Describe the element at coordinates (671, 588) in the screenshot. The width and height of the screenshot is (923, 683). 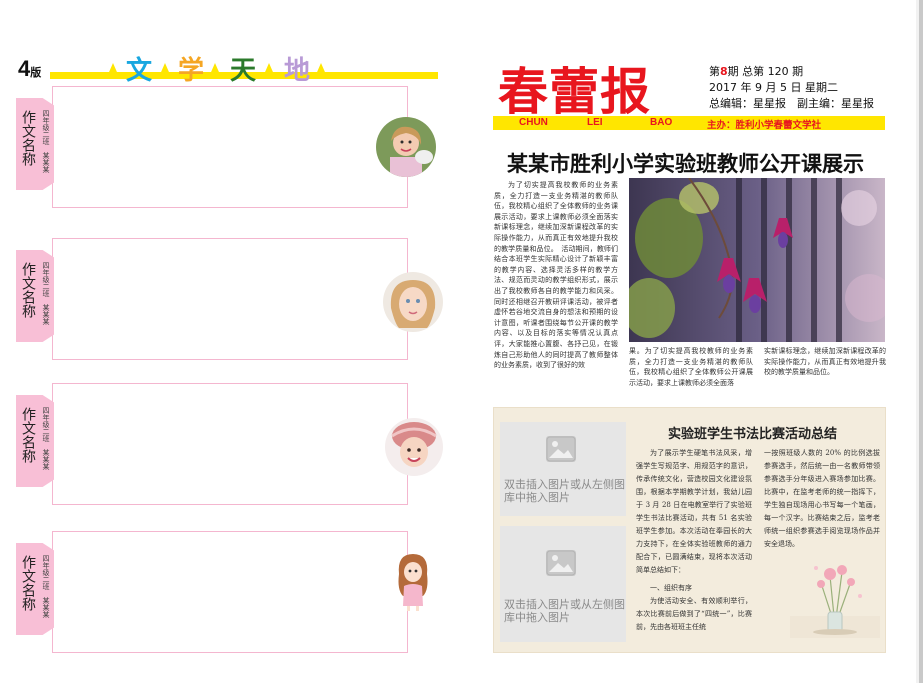
I see `article-subhead: 一、组织有序` at that location.